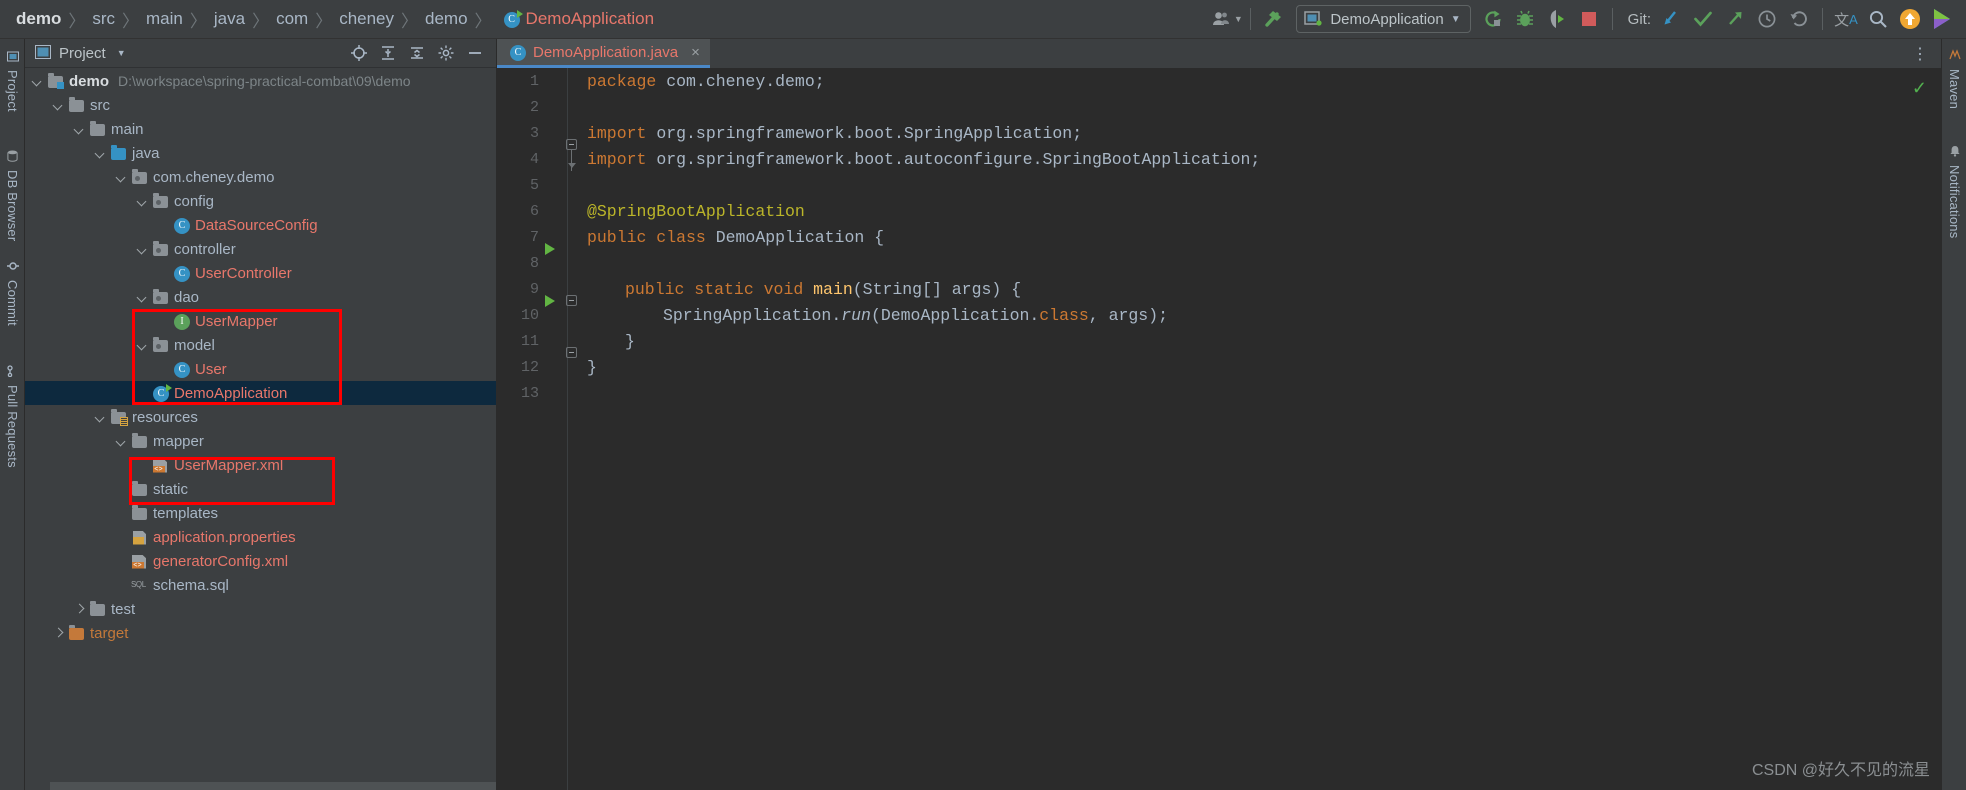 This screenshot has height=790, width=1966. What do you see at coordinates (127, 129) in the screenshot?
I see `tree-row-label: main` at bounding box center [127, 129].